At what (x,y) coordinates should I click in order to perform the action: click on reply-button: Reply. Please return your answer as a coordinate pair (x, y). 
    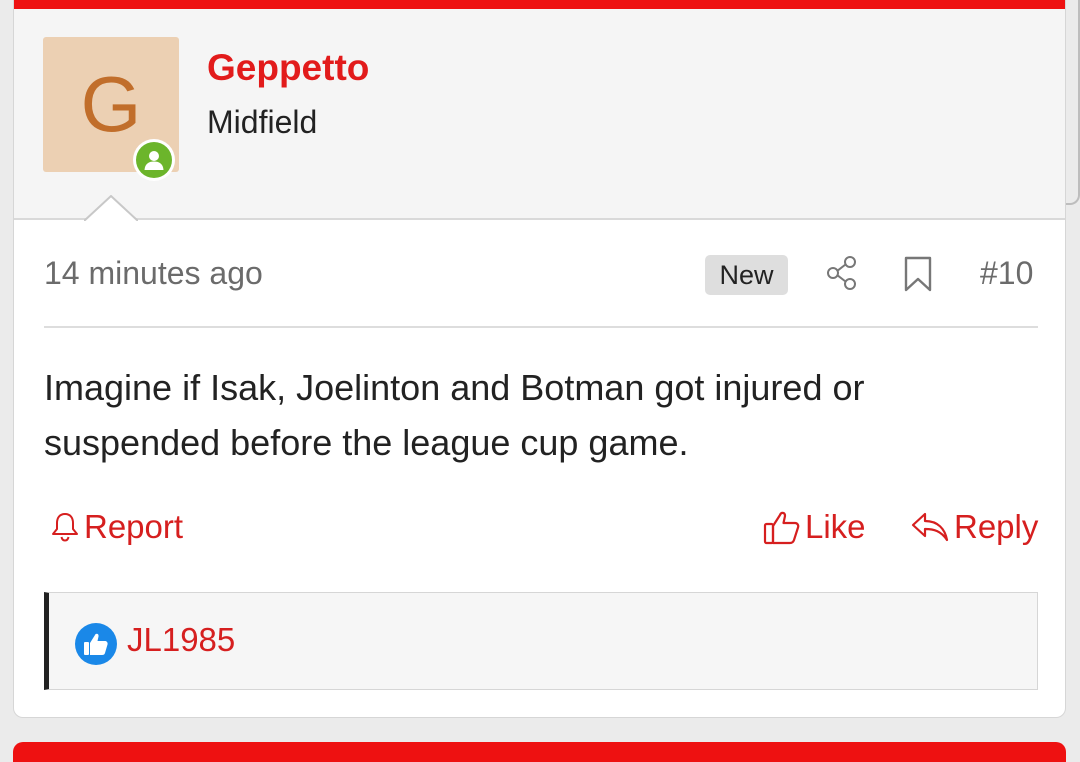
    Looking at the image, I should click on (974, 527).